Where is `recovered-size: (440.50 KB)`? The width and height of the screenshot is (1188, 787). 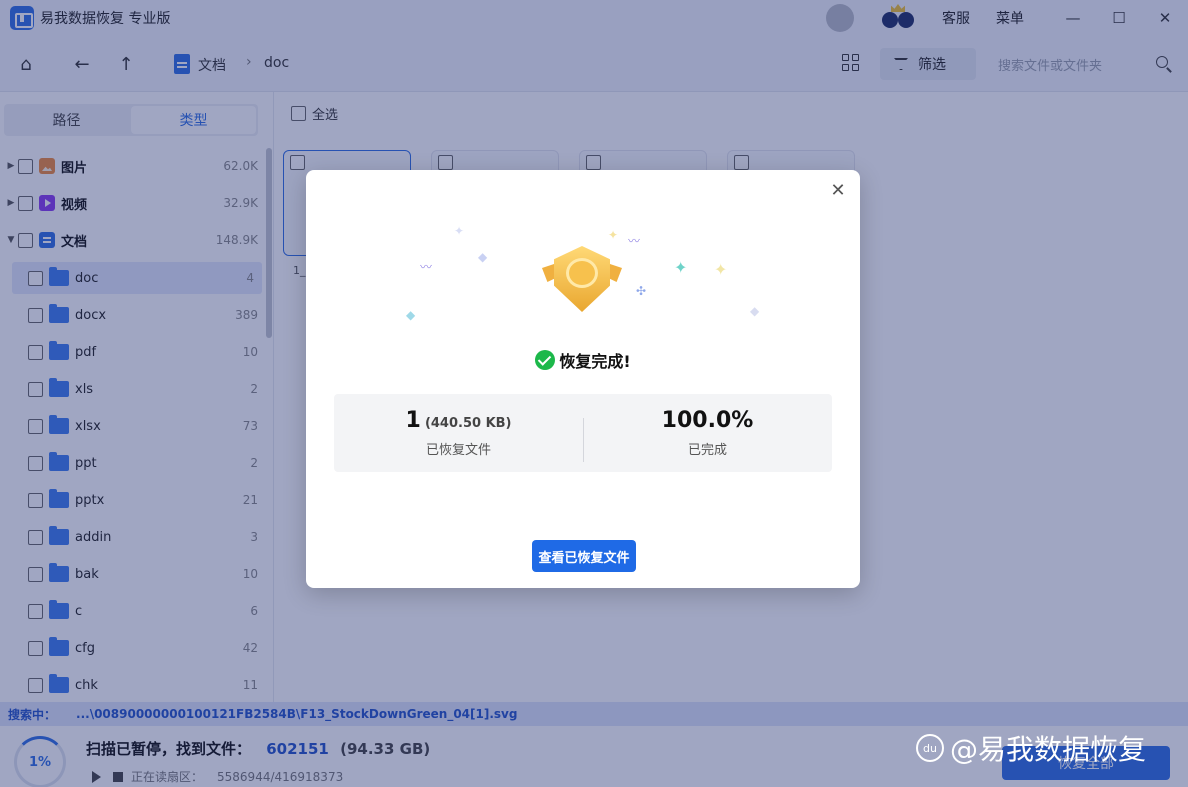
recovered-size: (440.50 KB) is located at coordinates (468, 423).